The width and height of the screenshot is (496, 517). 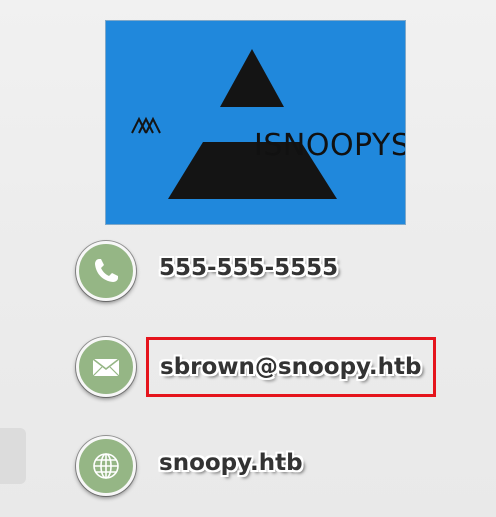 I want to click on phone-row: 555-555-5555, so click(x=276, y=271).